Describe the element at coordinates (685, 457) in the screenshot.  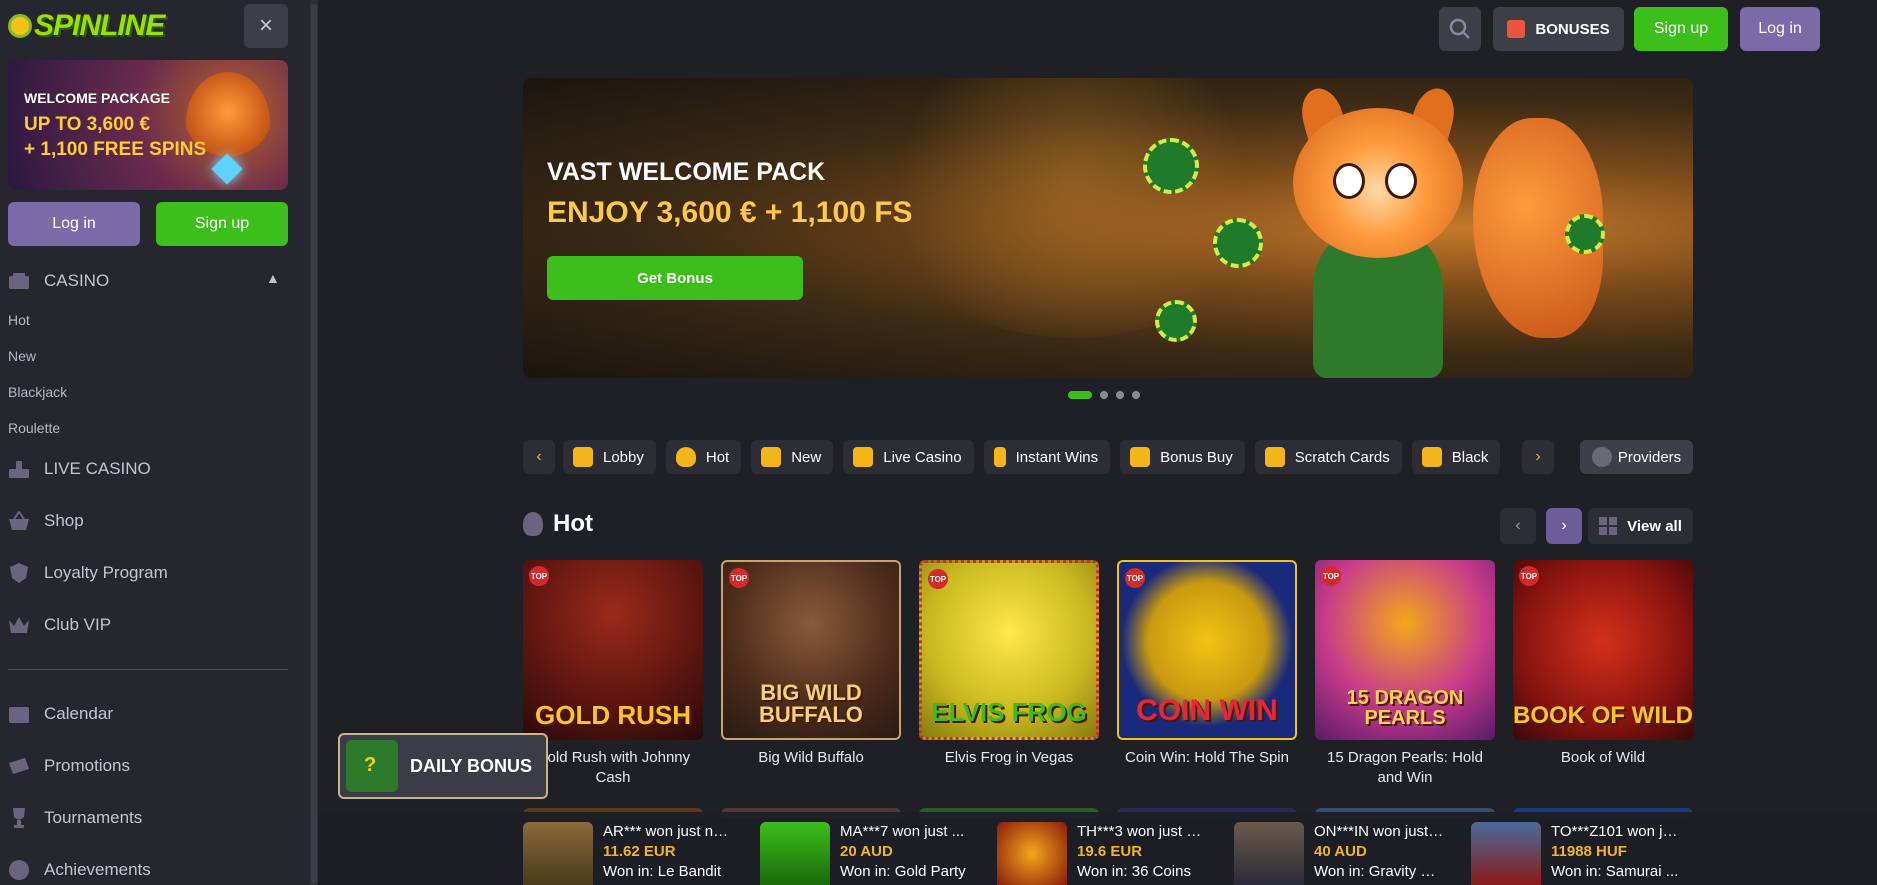
I see `flame-icon` at that location.